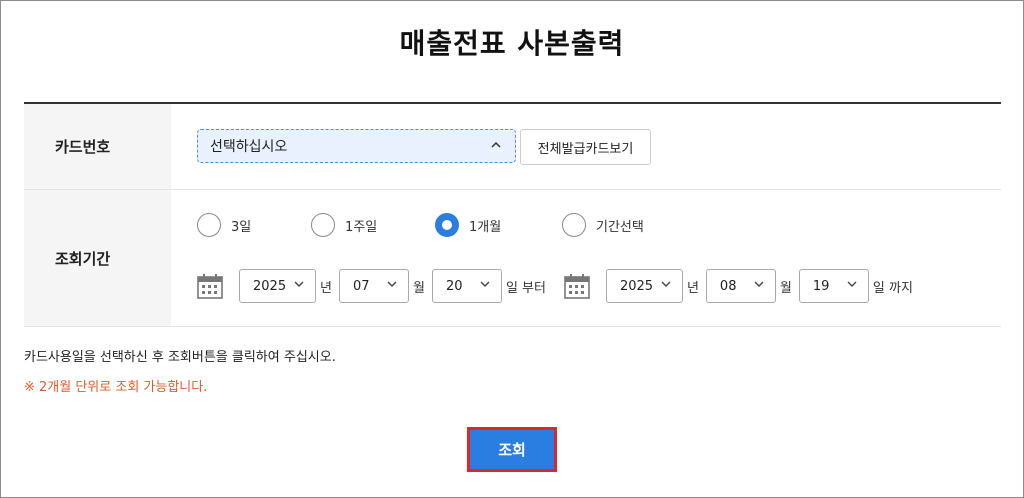 This screenshot has width=1024, height=498. I want to click on radio-circle-checked, so click(447, 225).